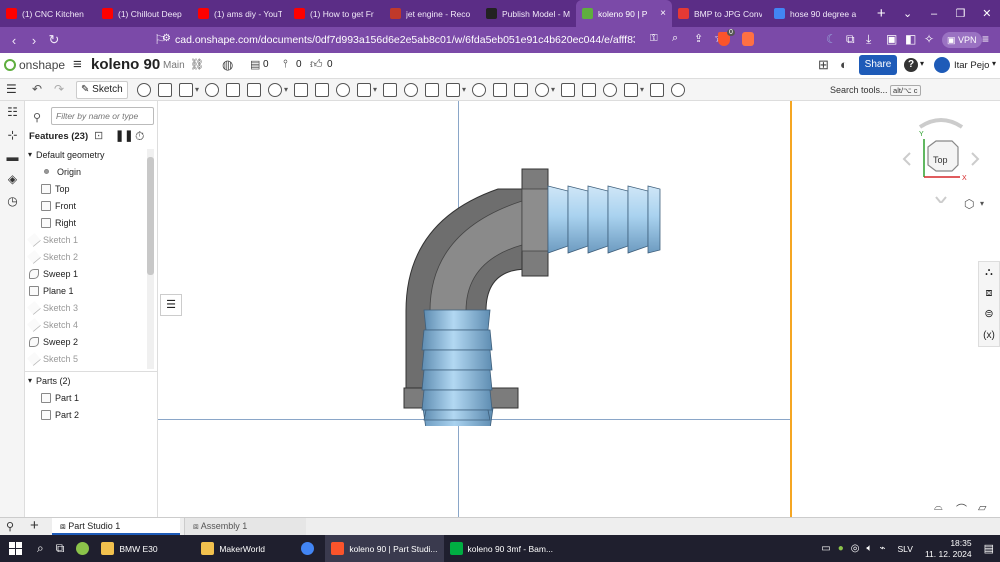 The width and height of the screenshot is (1000, 562). What do you see at coordinates (275, 90) in the screenshot?
I see `chamfer-icon` at bounding box center [275, 90].